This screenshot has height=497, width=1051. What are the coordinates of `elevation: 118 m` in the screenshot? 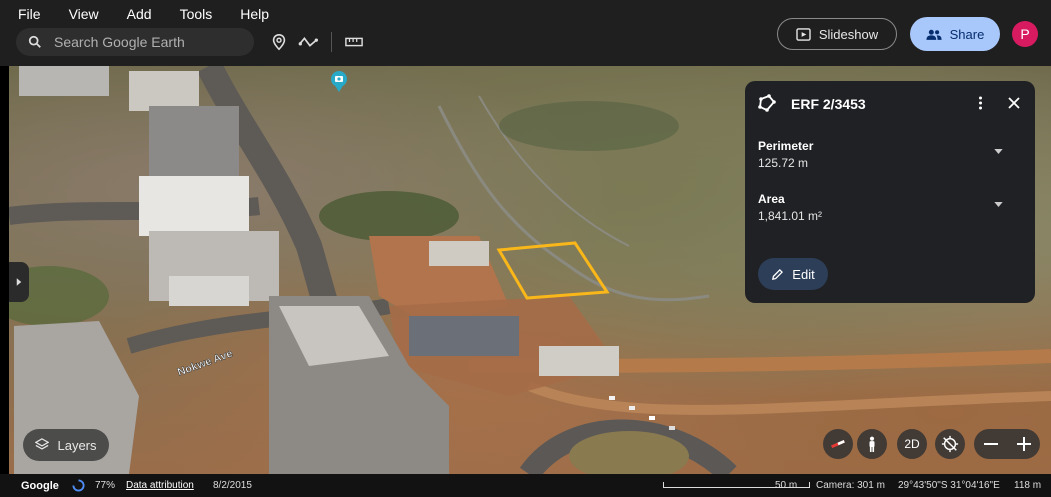 It's located at (1028, 485).